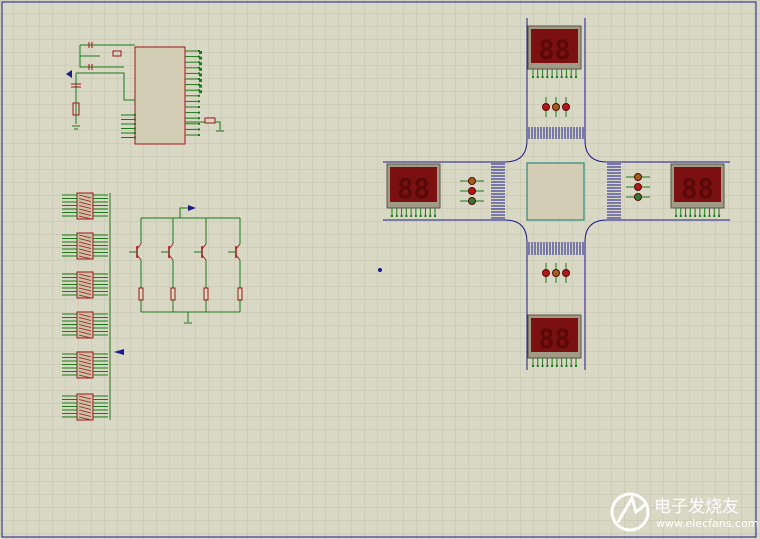 The height and width of the screenshot is (539, 760). What do you see at coordinates (555, 191) in the screenshot?
I see `intersection-center` at bounding box center [555, 191].